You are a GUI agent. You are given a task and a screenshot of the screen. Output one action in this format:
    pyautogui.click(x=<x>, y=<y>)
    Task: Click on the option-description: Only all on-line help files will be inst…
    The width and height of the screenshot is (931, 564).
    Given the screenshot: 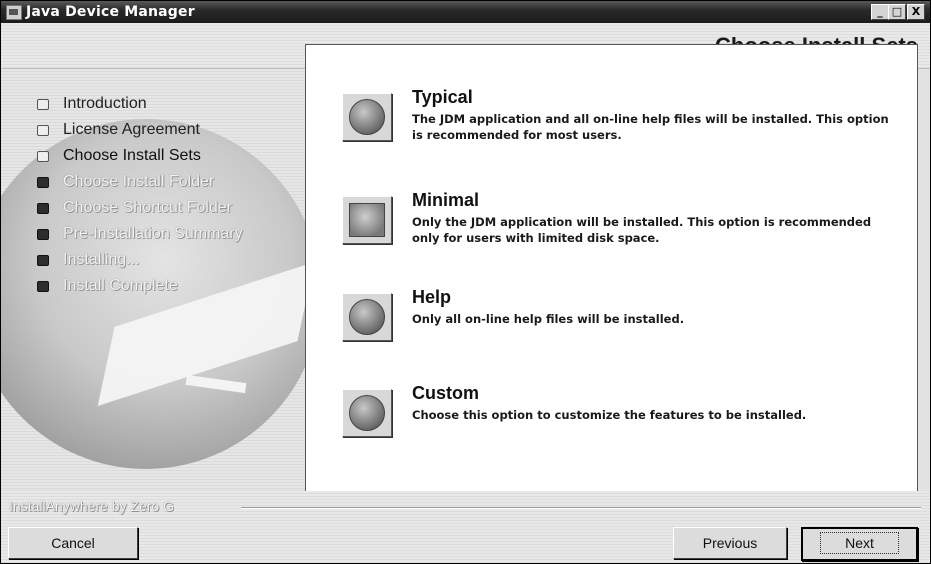 What is the action you would take?
    pyautogui.click(x=548, y=319)
    